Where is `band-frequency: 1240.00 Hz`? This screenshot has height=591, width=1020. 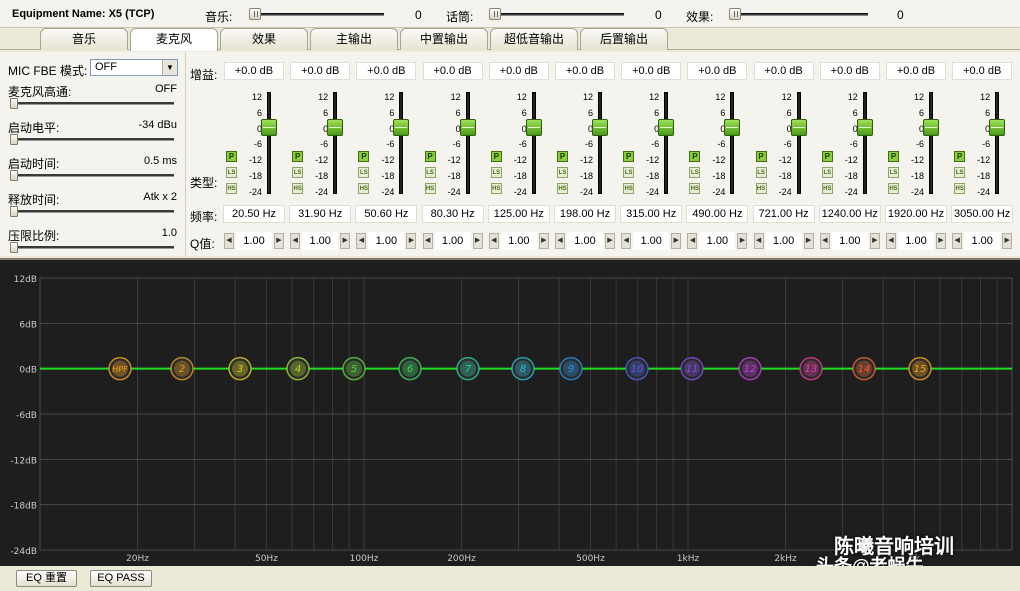
band-frequency: 1240.00 Hz is located at coordinates (849, 214).